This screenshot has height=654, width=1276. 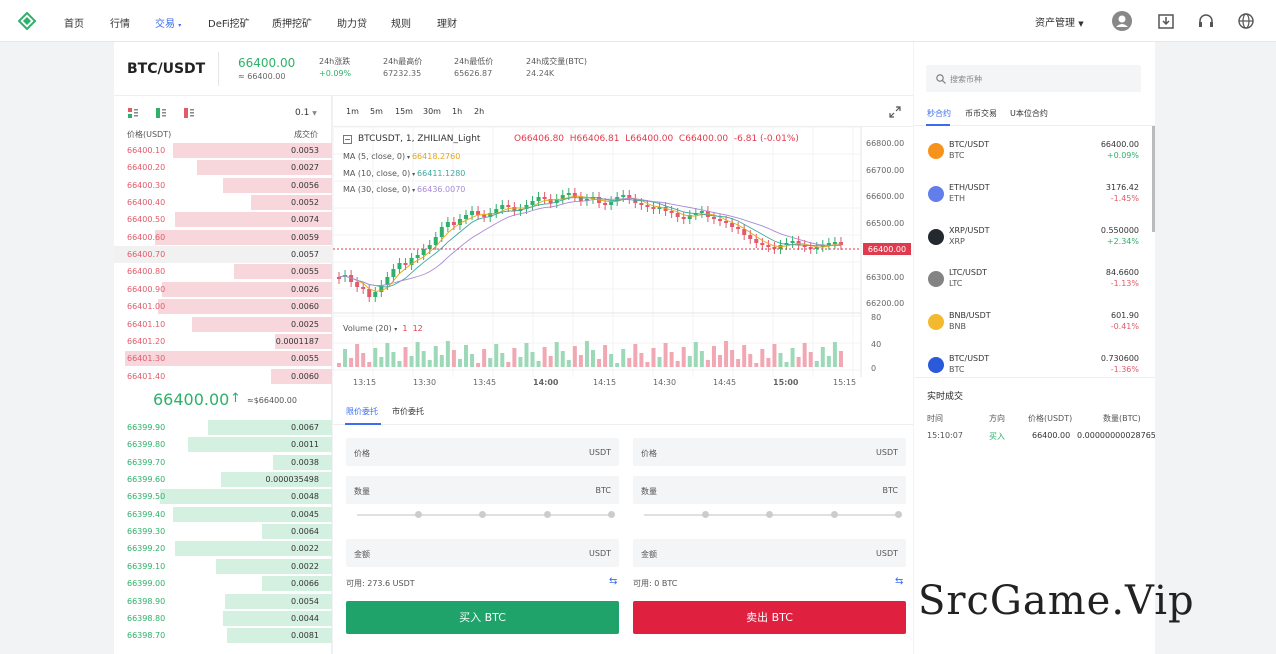 What do you see at coordinates (223, 601) in the screenshot?
I see `bid-row: 66398.90 0.0054` at bounding box center [223, 601].